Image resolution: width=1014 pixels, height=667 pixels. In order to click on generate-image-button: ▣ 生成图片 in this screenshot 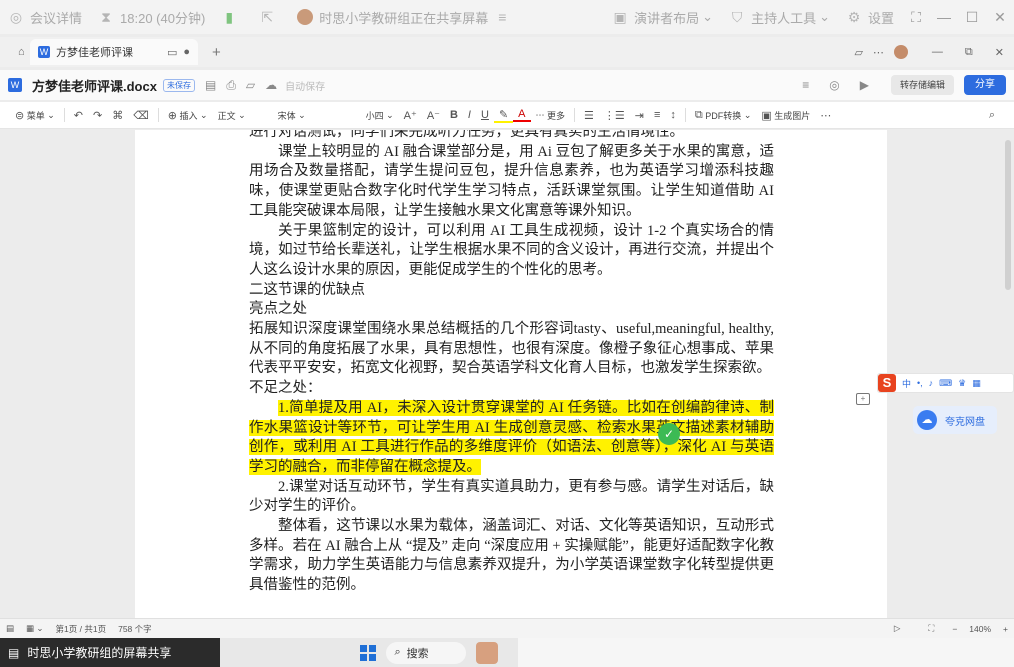, I will do `click(785, 115)`.